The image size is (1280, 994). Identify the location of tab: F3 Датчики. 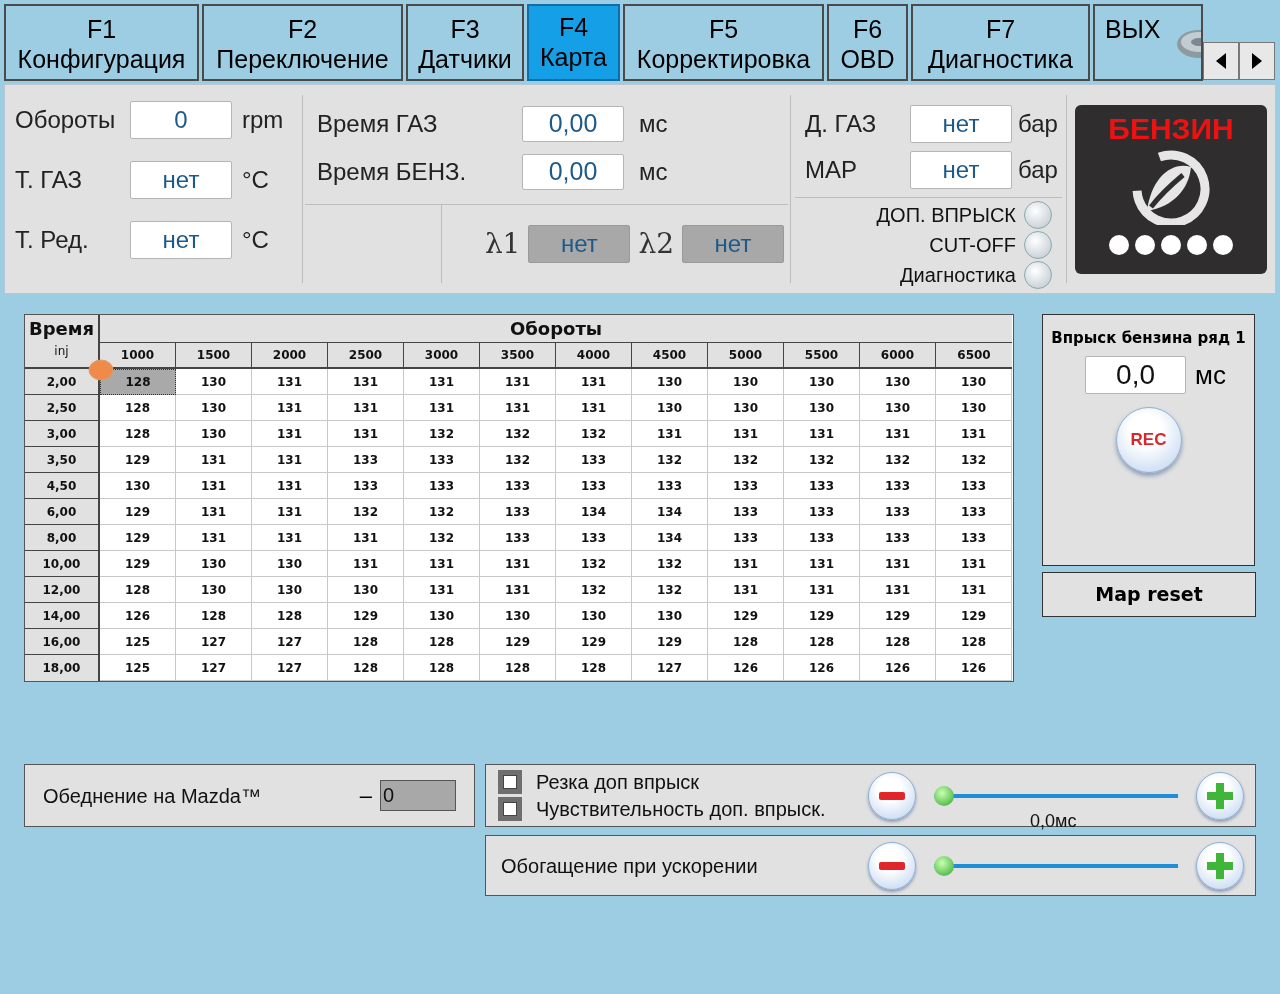
(465, 42).